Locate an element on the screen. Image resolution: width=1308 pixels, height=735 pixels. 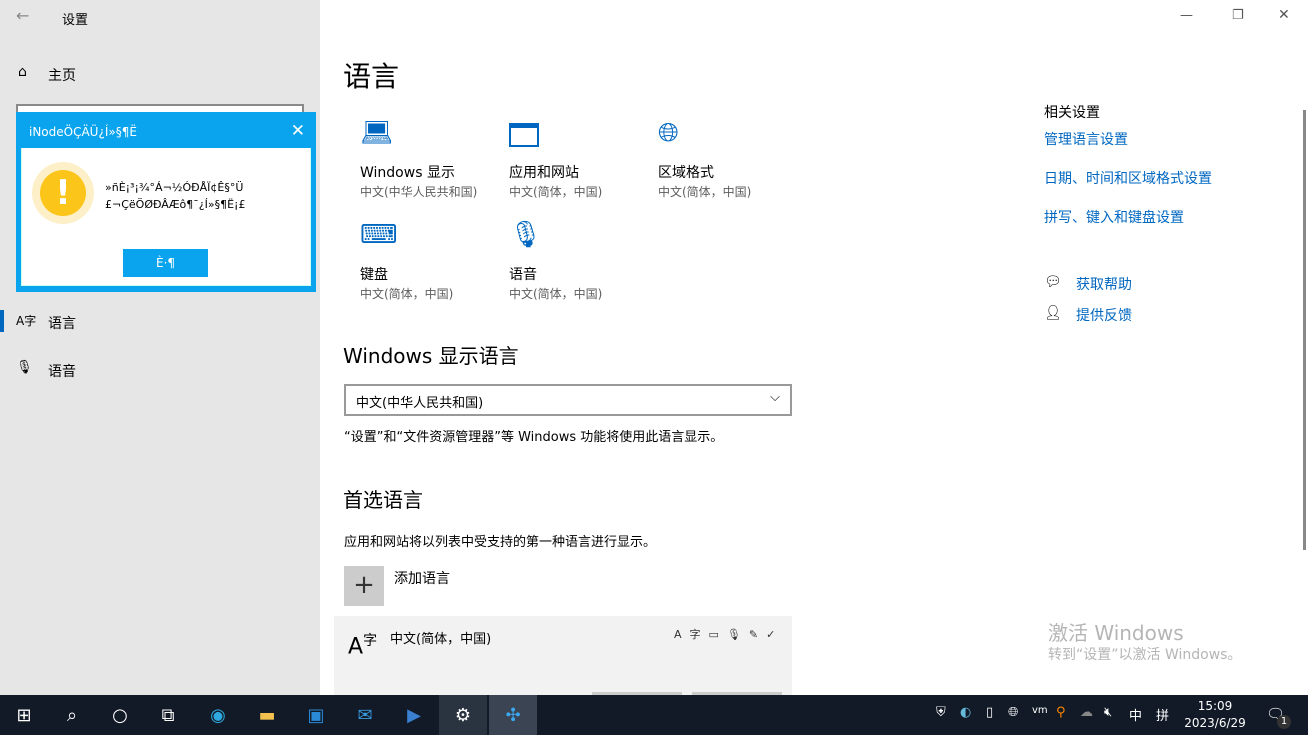
dialog-title: iNodeÖÇÄÜ¿Í»§¶Ë is located at coordinates (83, 132).